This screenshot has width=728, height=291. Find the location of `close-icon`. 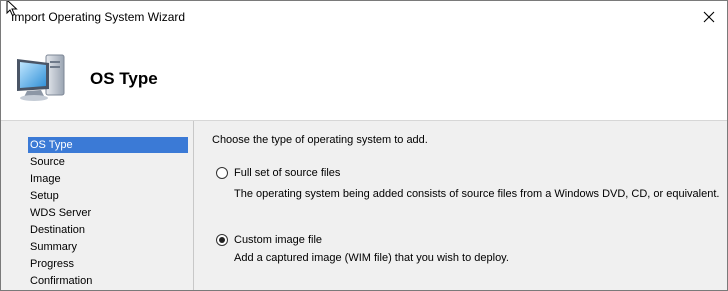

close-icon is located at coordinates (709, 17).